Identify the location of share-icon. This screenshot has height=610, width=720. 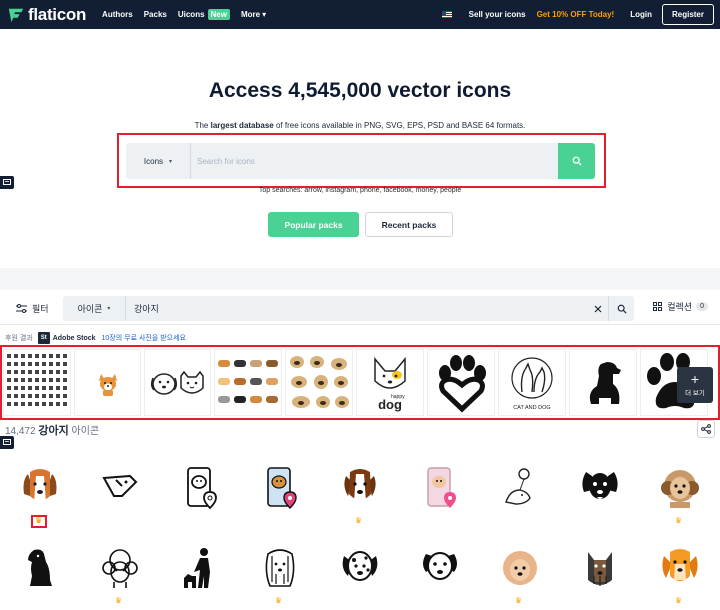
(706, 429).